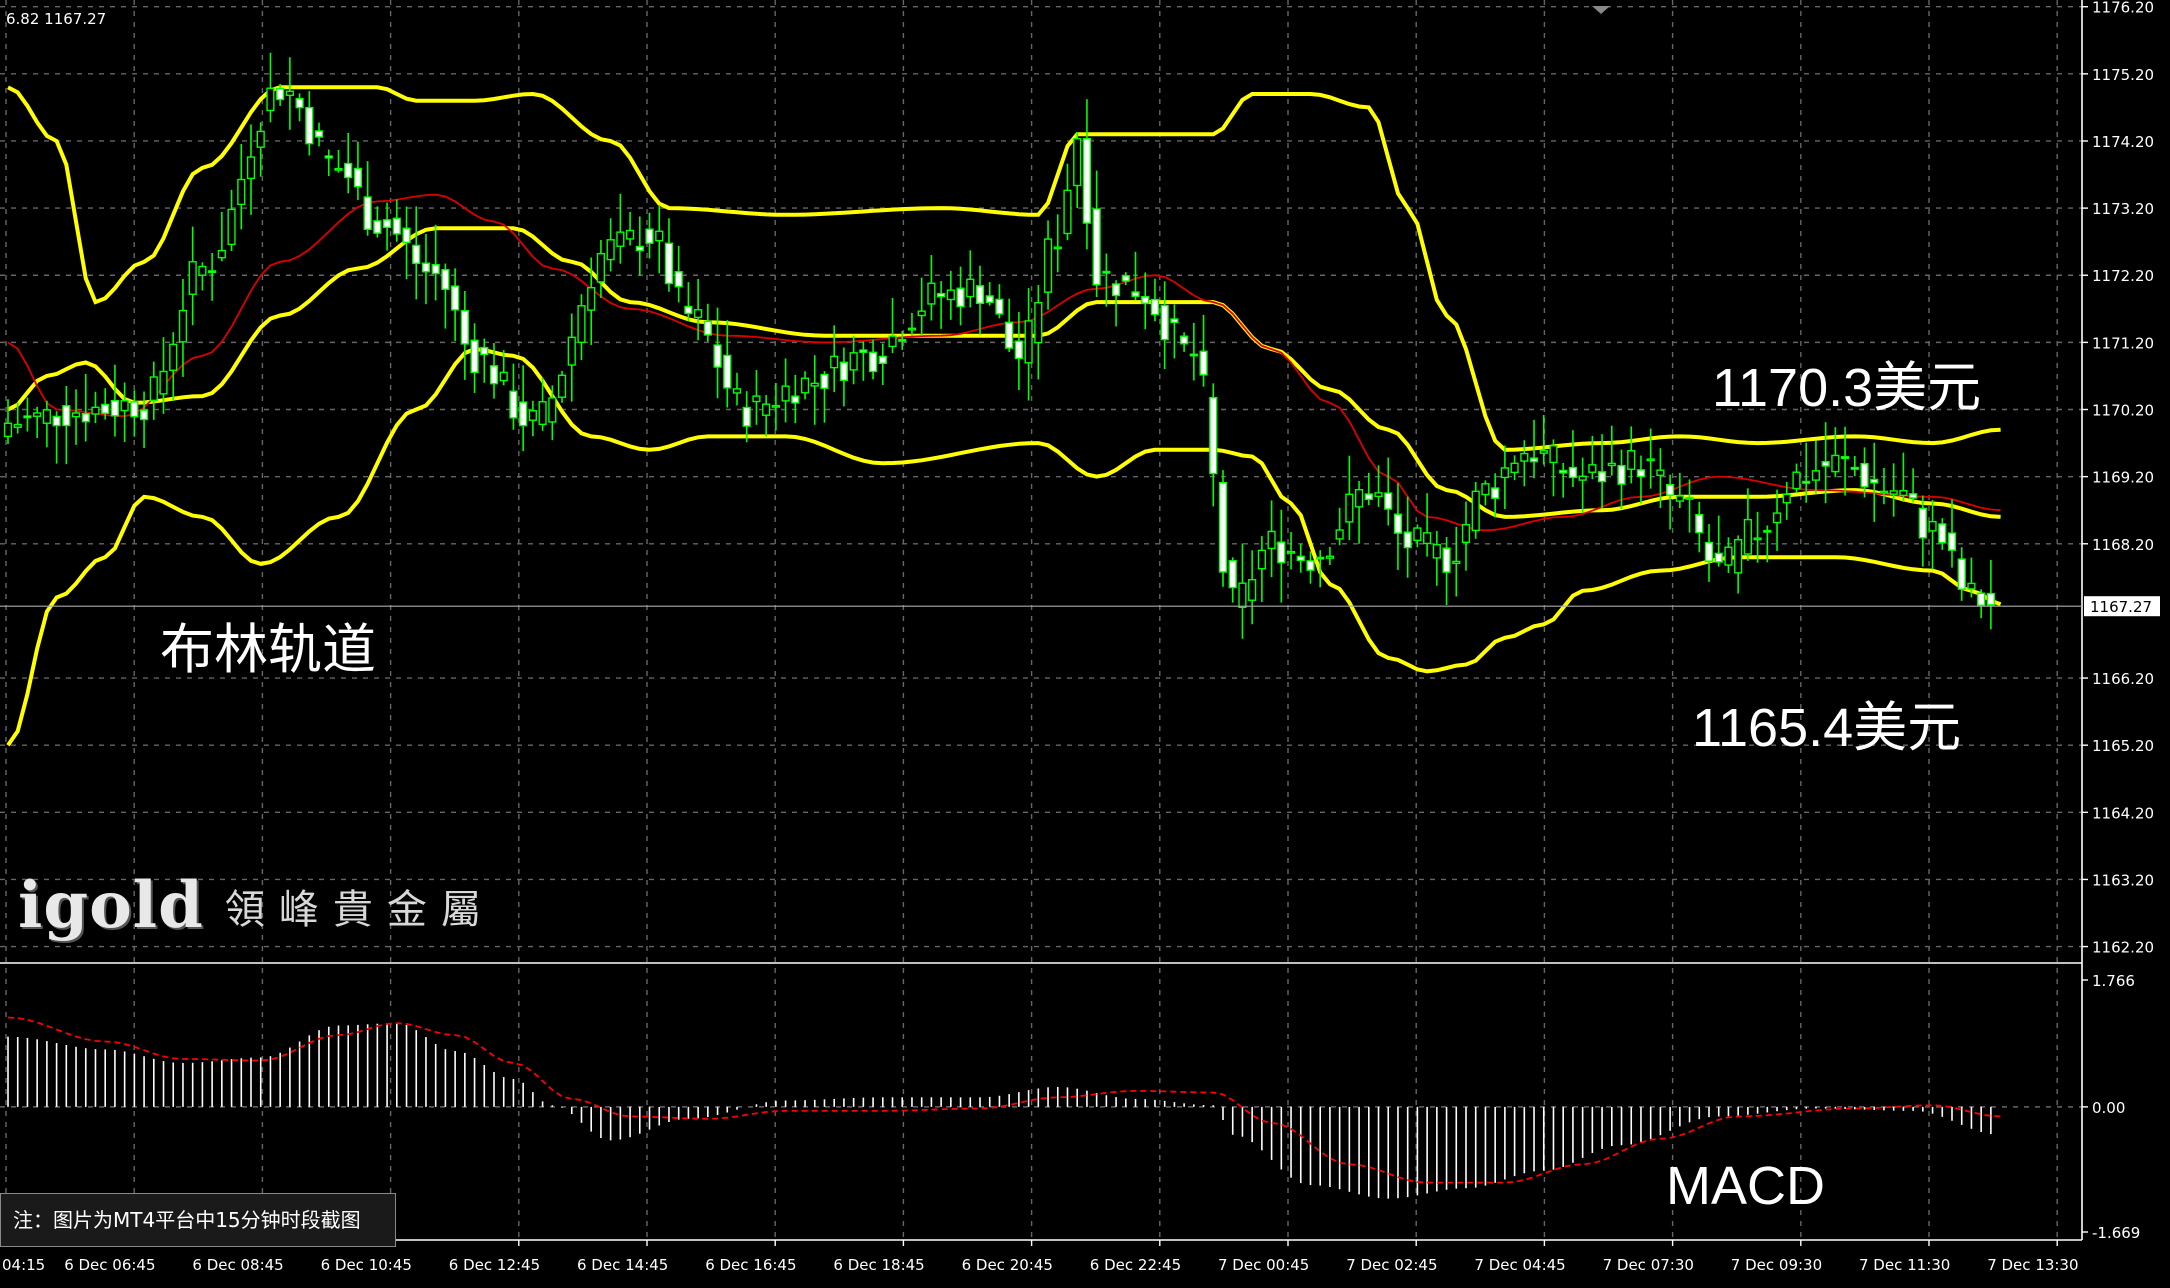 The width and height of the screenshot is (2170, 1288). Describe the element at coordinates (268, 650) in the screenshot. I see `bollinger-label: 布林轨道` at that location.